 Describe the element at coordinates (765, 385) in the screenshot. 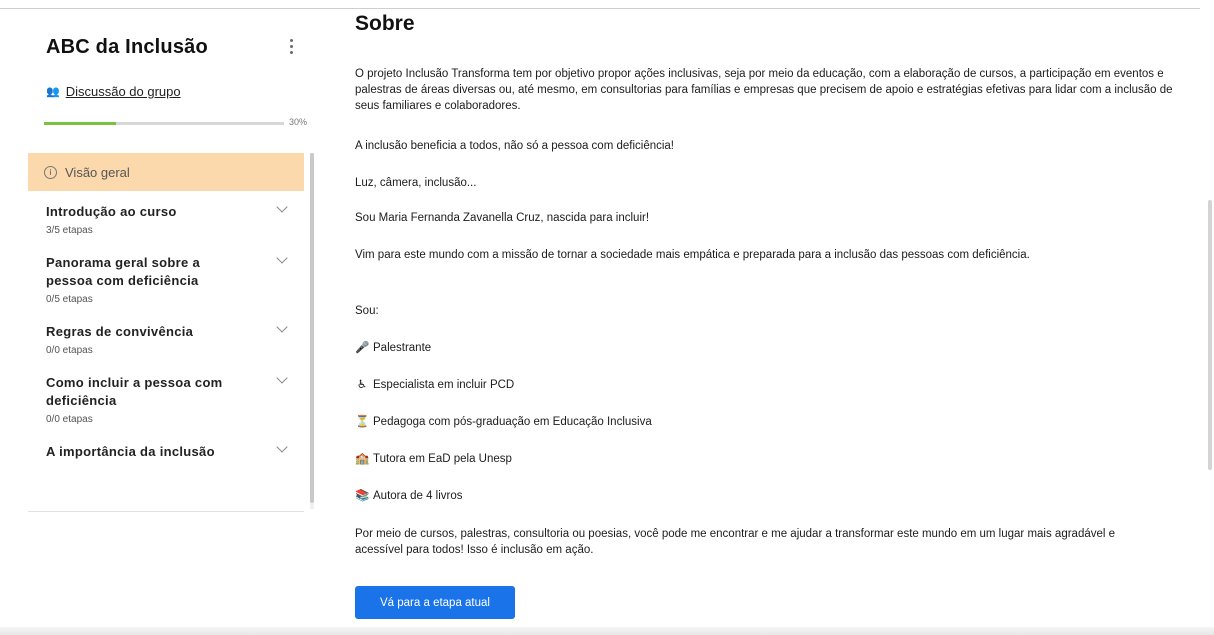

I see `role-item: ♿ Especialista em incluir PCD` at that location.